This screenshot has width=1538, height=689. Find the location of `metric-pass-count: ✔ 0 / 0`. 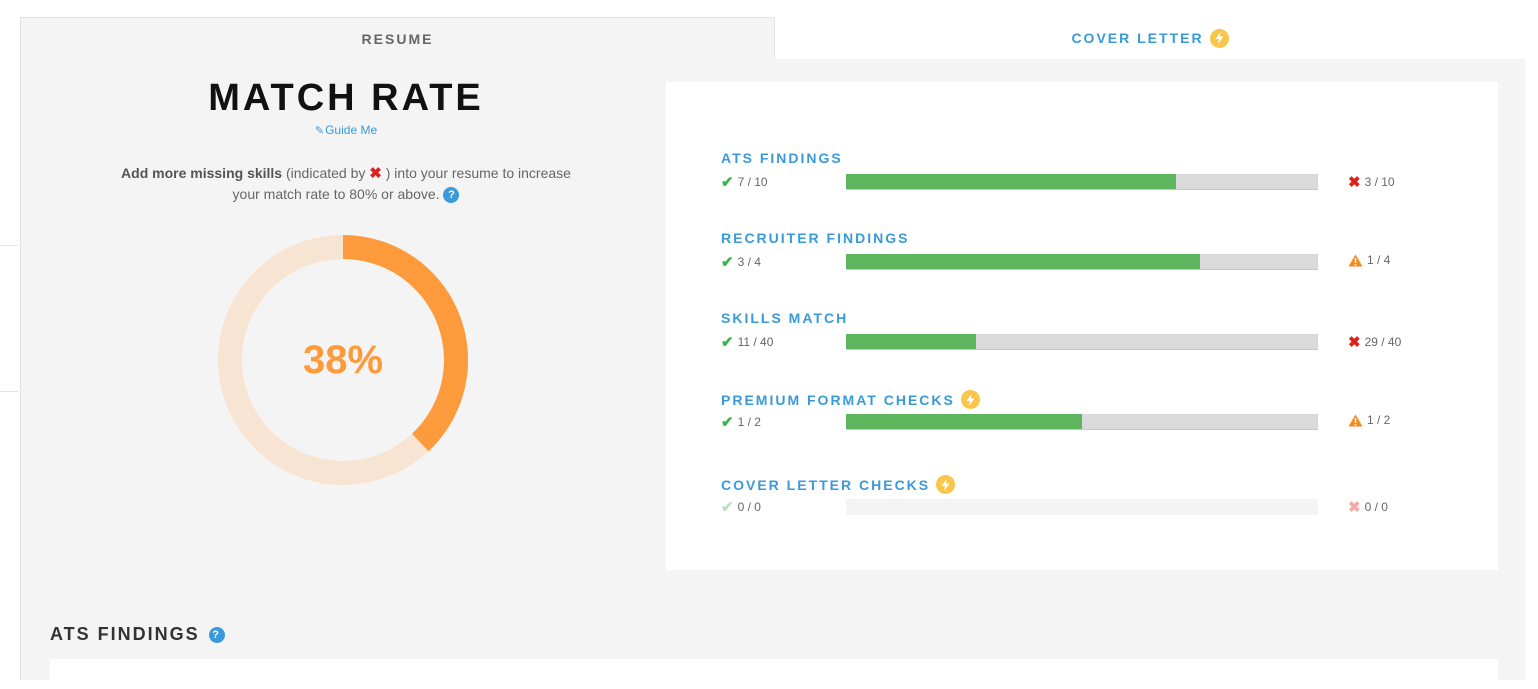

metric-pass-count: ✔ 0 / 0 is located at coordinates (741, 507).